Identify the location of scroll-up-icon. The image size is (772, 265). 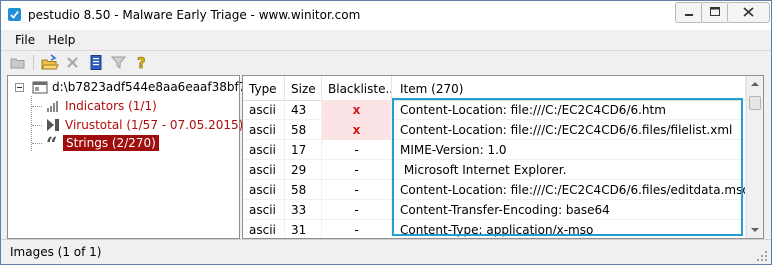
(755, 84).